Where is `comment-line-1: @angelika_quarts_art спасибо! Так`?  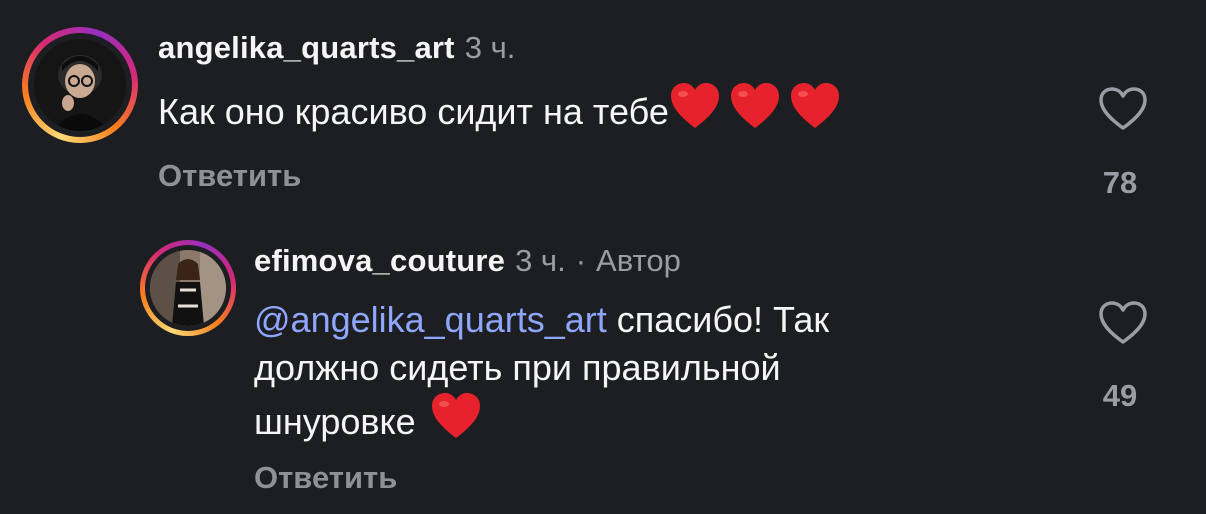 comment-line-1: @angelika_quarts_art спасибо! Так is located at coordinates (664, 320).